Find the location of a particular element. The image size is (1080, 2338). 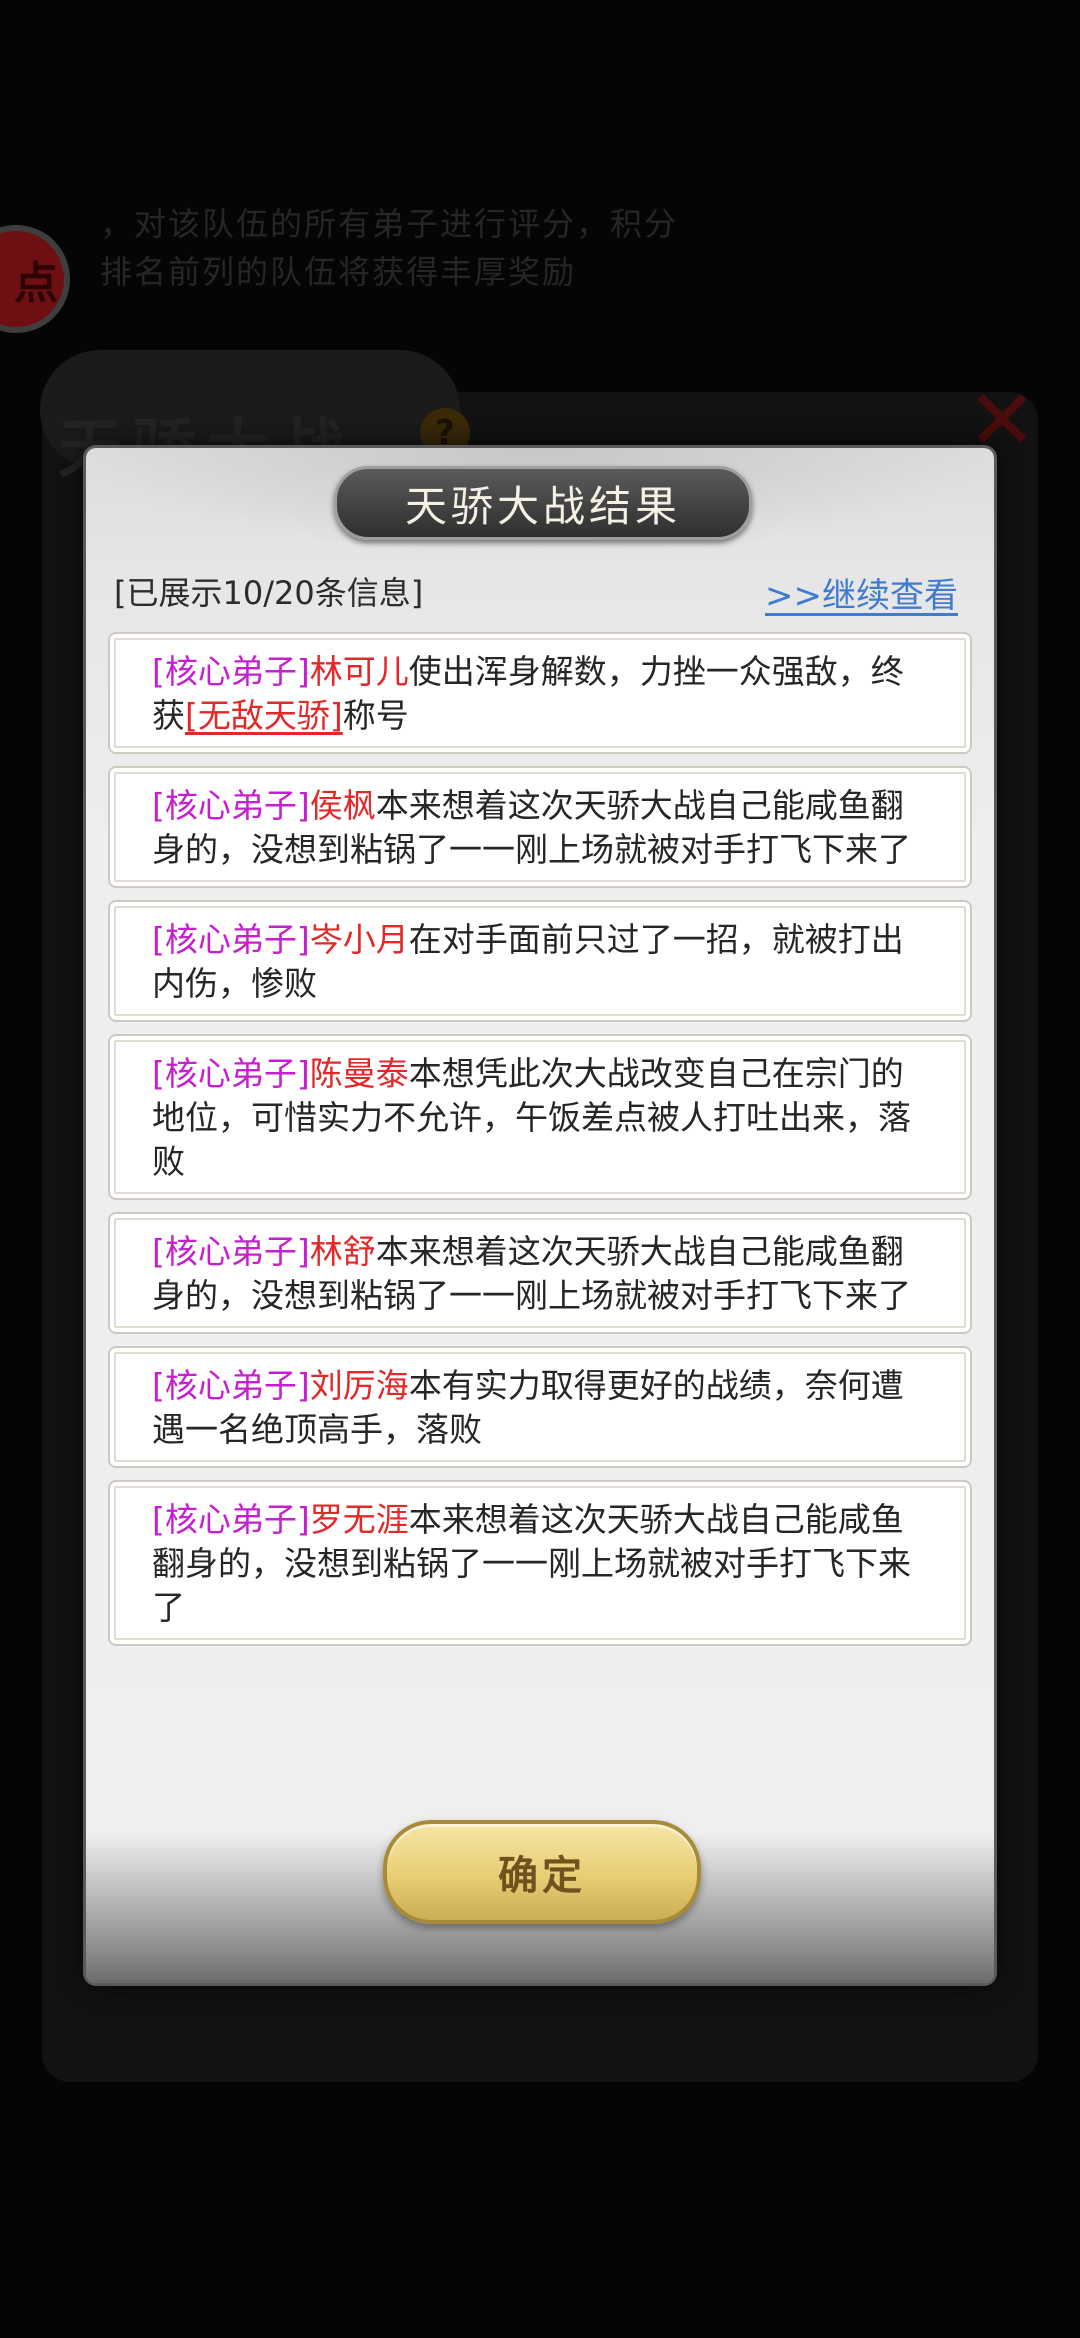

result-entry: [核心弟子]刘厉海本有实力取得更好的战绩，奈何遭遇一名绝顶高手，落败 is located at coordinates (540, 1407).